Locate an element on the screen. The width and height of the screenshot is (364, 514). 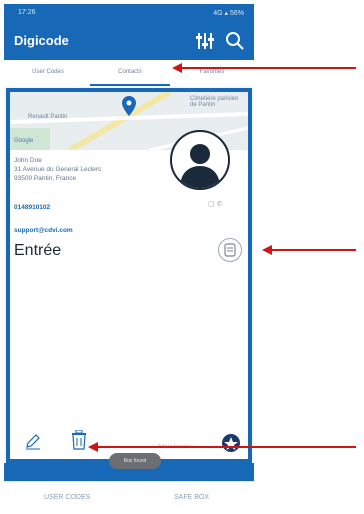
tab-contacts: Contacts is located at coordinates (130, 72).